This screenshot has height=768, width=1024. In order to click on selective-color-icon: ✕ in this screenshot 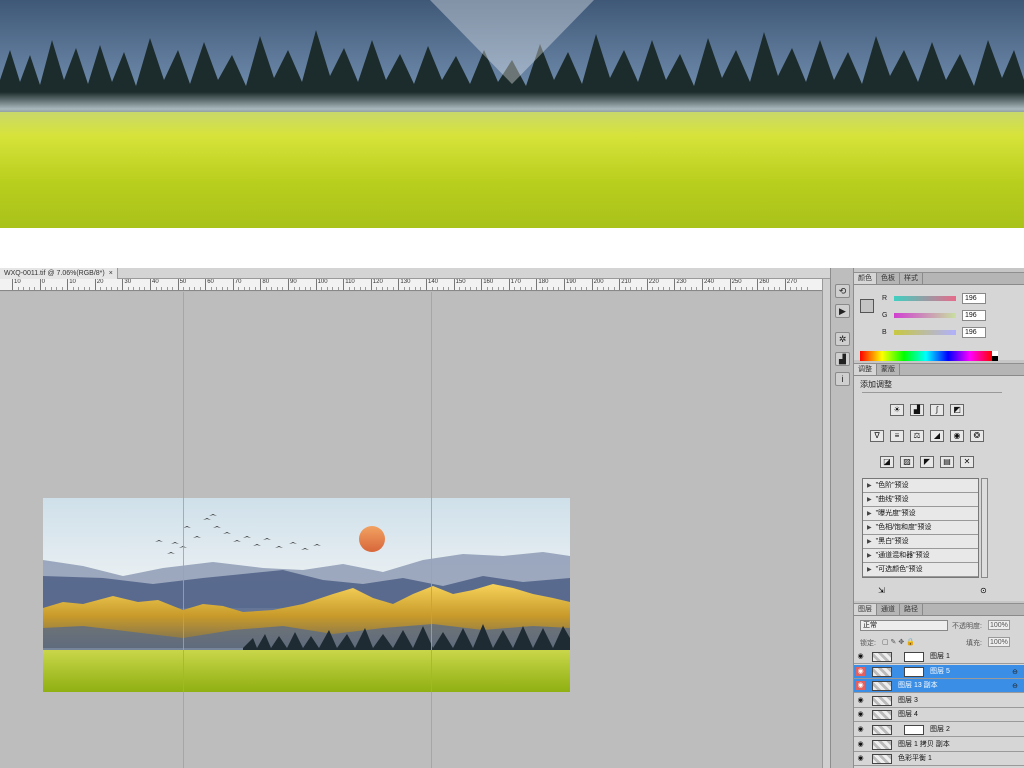, I will do `click(967, 462)`.